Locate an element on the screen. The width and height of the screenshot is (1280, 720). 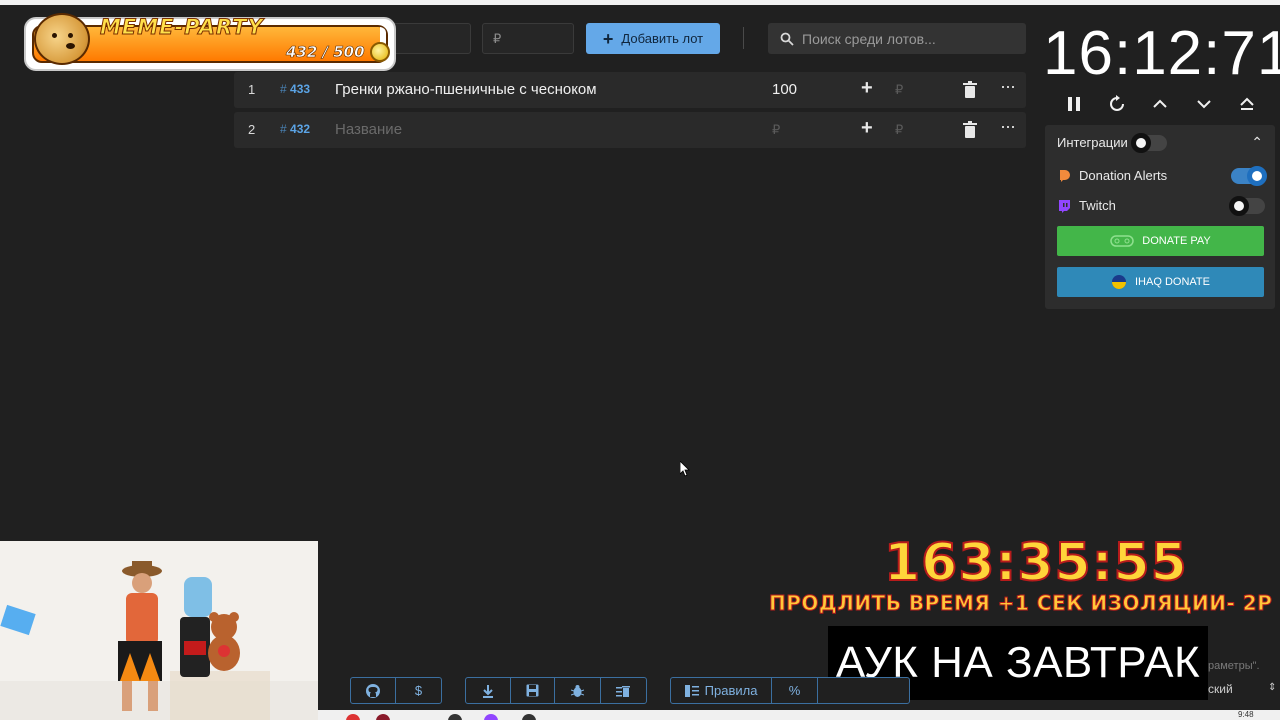
add-lot-button: + Добавить лот is located at coordinates (653, 38).